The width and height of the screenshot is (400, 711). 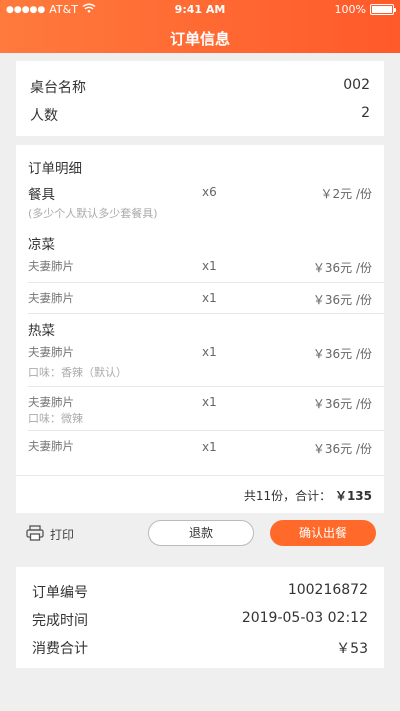 What do you see at coordinates (356, 85) in the screenshot?
I see `table-name-value: 002` at bounding box center [356, 85].